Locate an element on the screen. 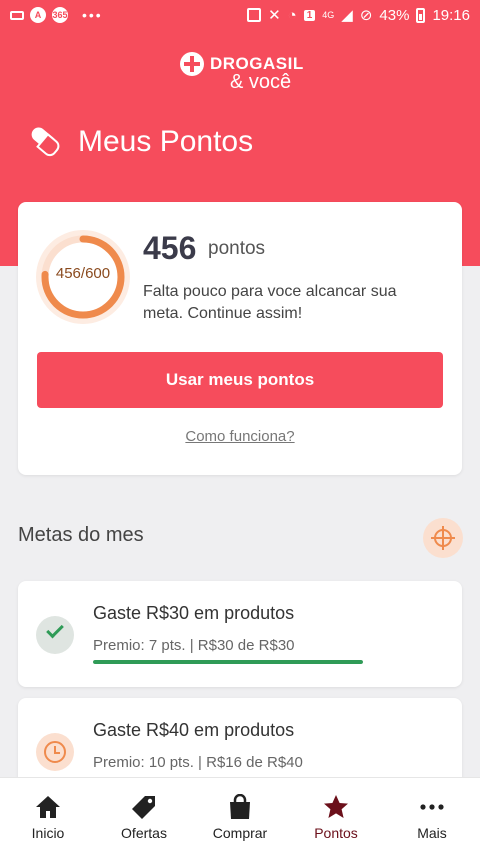 The image size is (480, 852). signal-icon: ◢ is located at coordinates (347, 15).